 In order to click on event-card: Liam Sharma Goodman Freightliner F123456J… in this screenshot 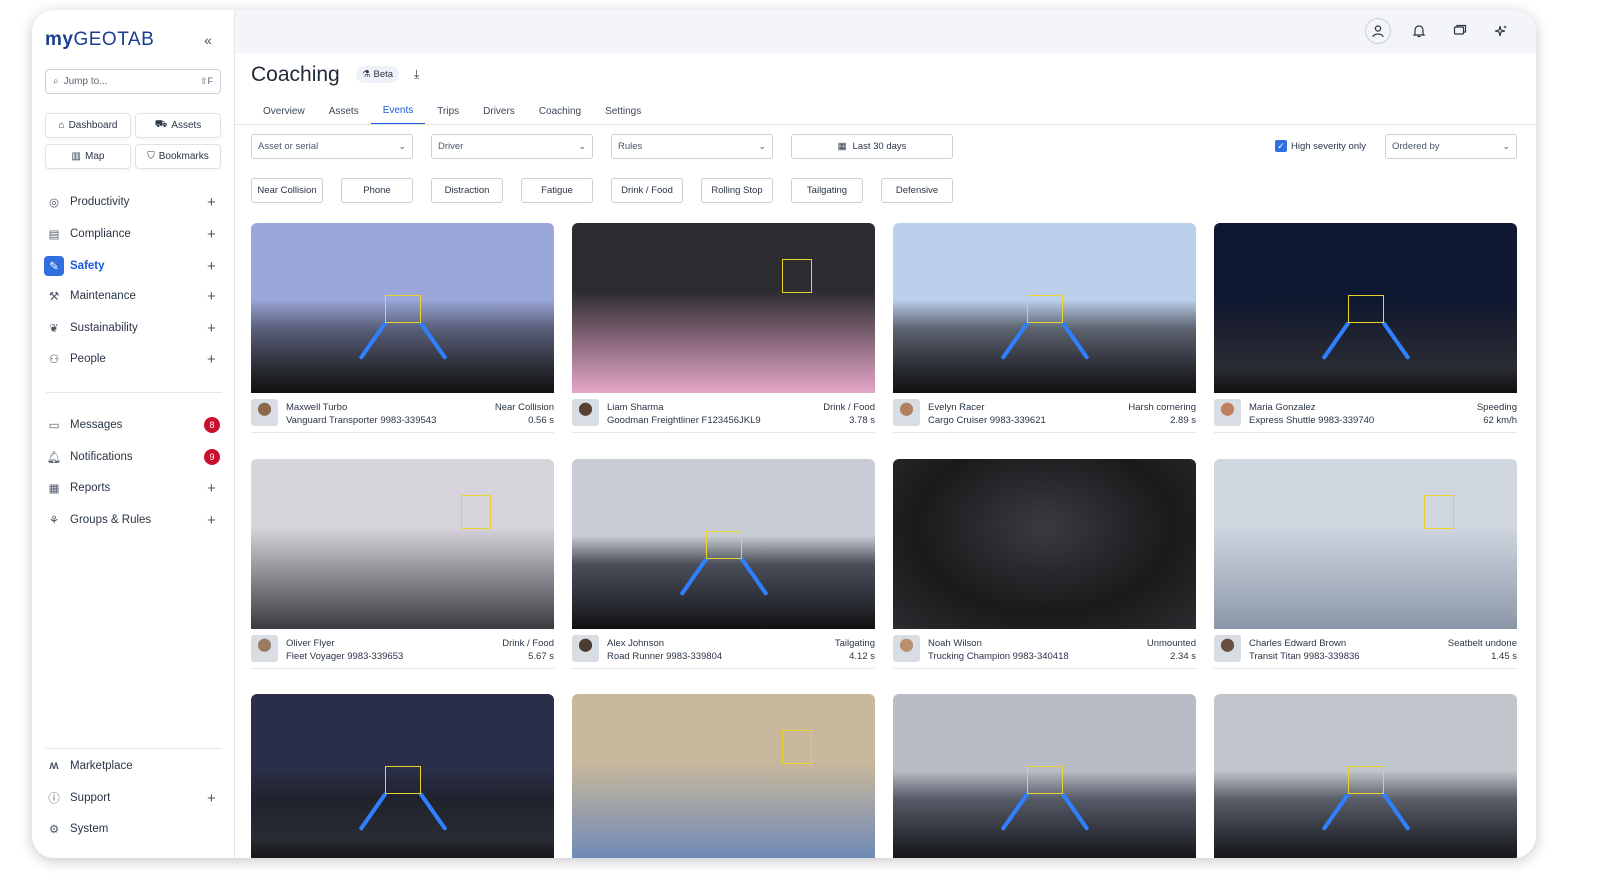, I will do `click(723, 328)`.